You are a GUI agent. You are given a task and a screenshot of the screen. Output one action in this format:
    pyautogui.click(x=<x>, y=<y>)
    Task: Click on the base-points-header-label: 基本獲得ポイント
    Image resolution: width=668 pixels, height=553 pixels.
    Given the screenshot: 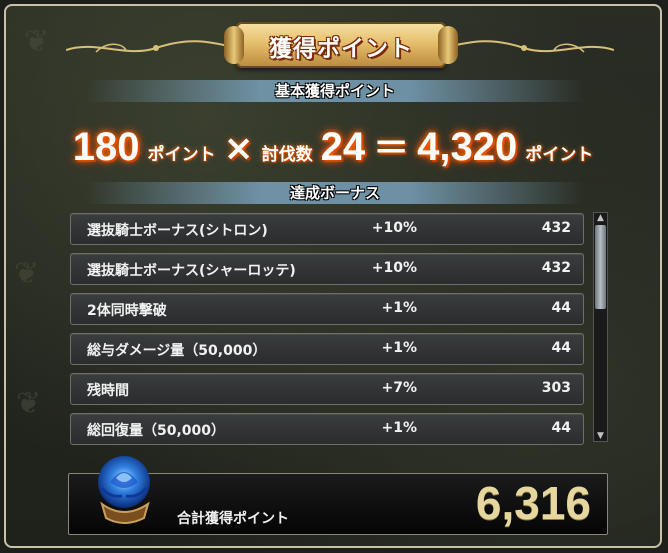 What is the action you would take?
    pyautogui.click(x=334, y=91)
    